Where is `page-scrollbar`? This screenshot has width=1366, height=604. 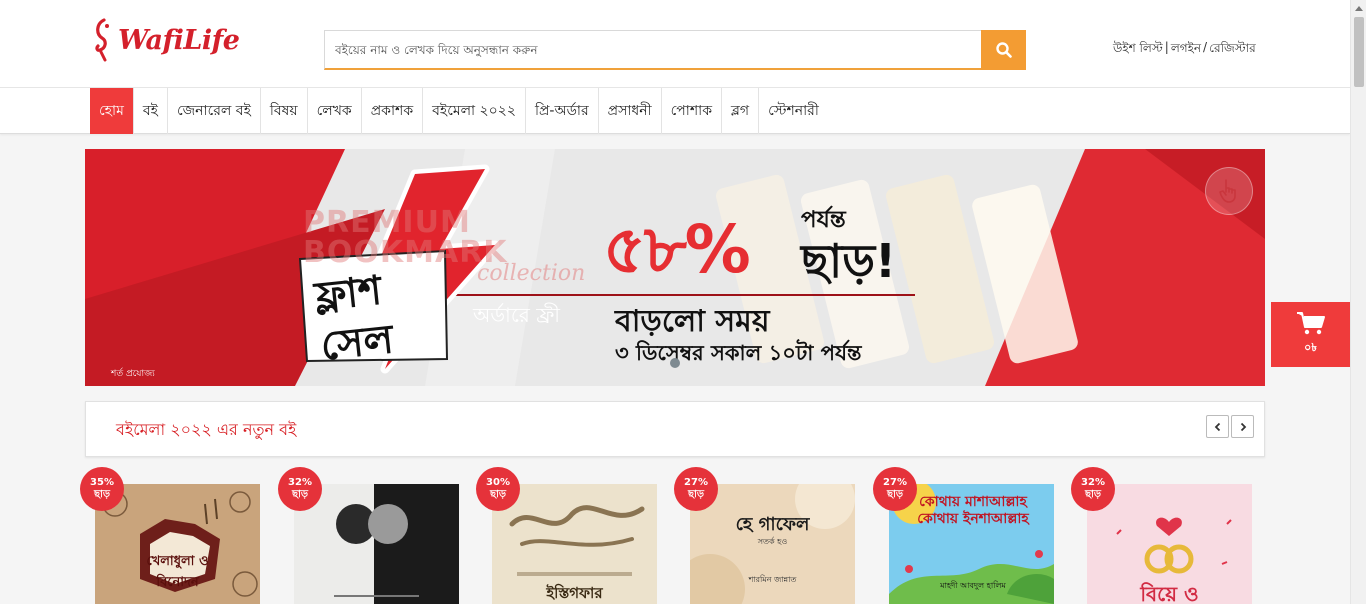
page-scrollbar is located at coordinates (1358, 302).